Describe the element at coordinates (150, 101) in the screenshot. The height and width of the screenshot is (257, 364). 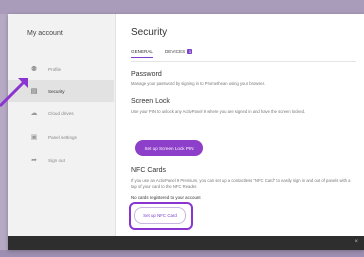
I see `screen-lock-heading: Screen Lock` at that location.